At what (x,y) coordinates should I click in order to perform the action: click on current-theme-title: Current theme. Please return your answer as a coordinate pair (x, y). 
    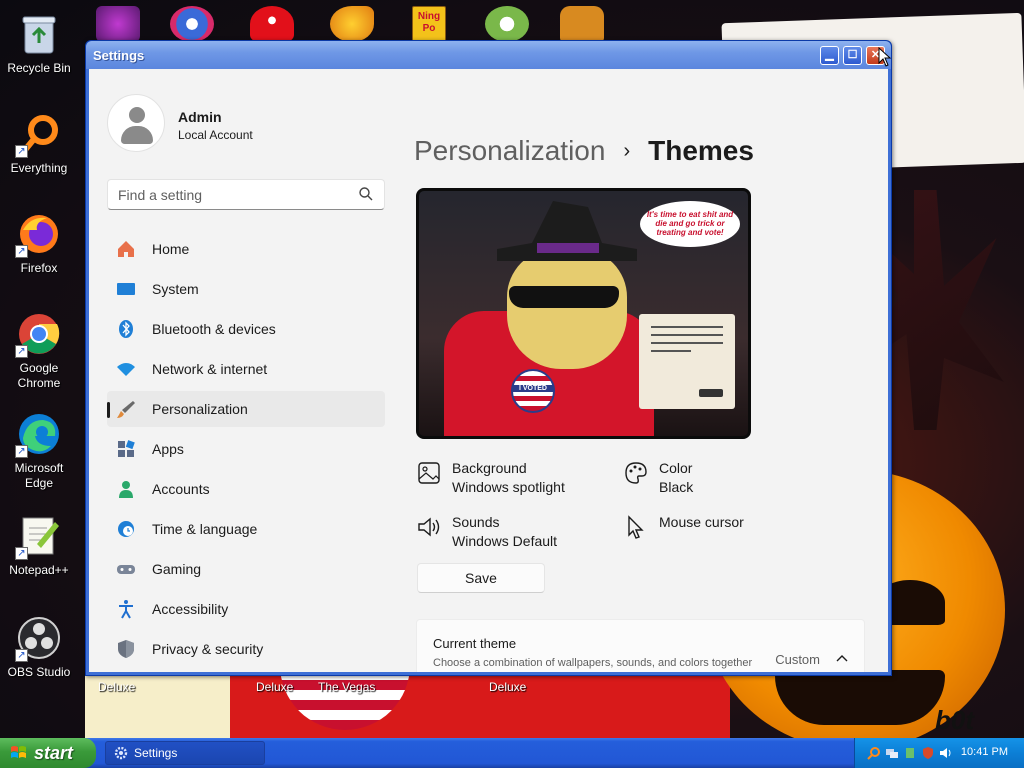
    Looking at the image, I should click on (475, 643).